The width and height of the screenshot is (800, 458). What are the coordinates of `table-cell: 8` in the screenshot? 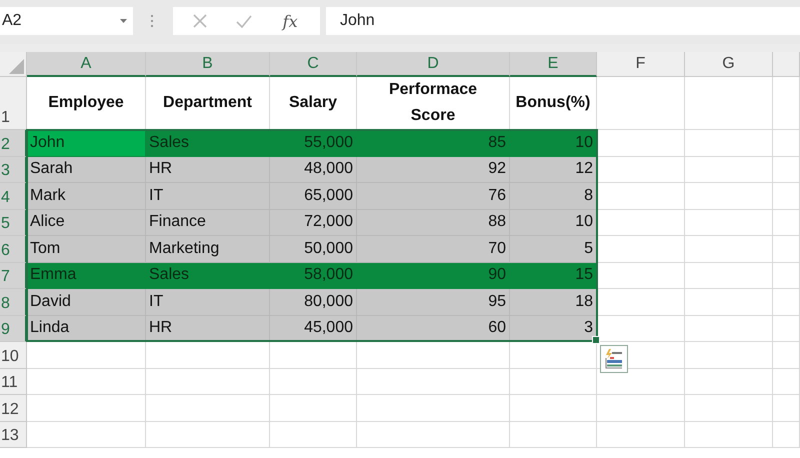 It's located at (553, 196).